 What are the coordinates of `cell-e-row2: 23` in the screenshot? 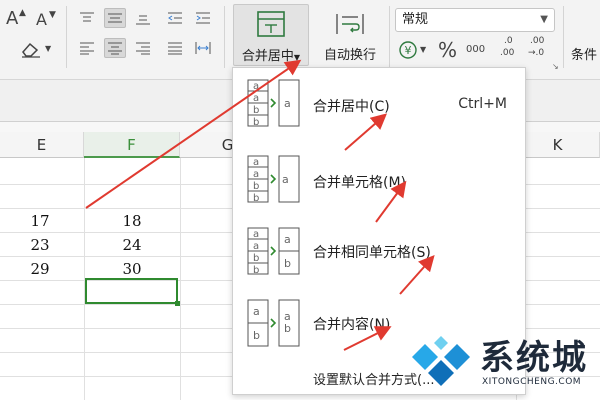 It's located at (40, 245).